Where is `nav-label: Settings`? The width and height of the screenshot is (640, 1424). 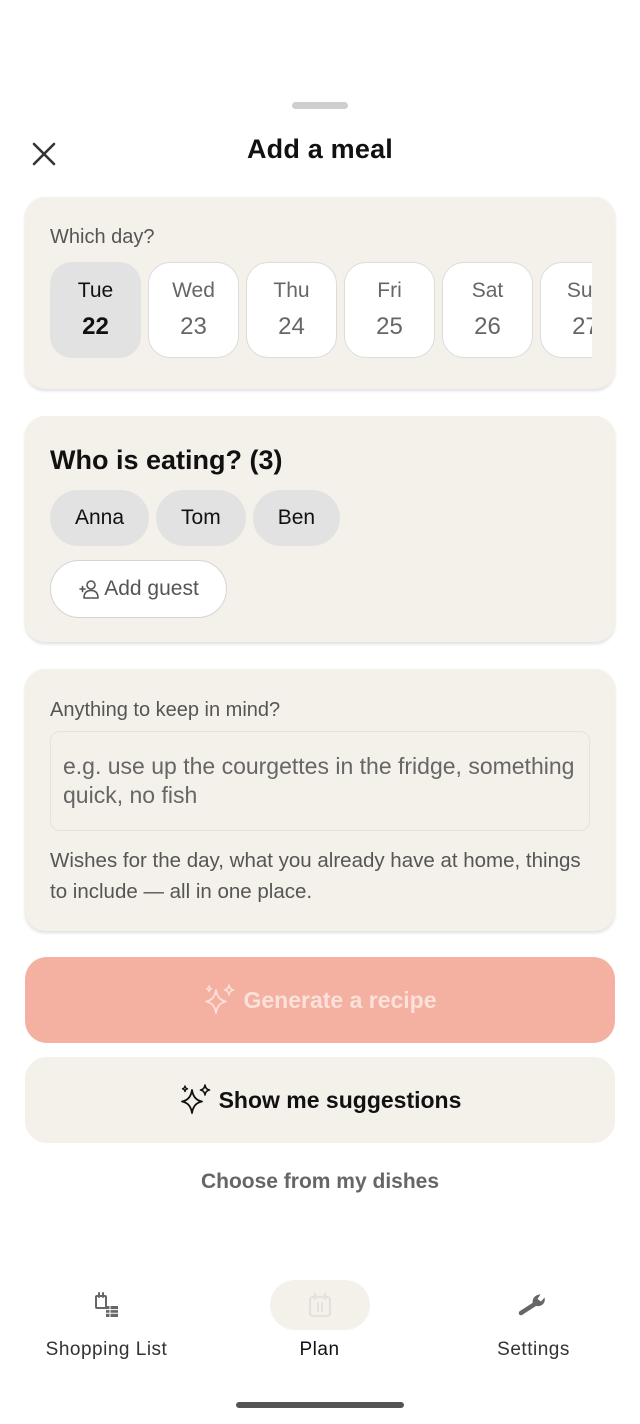 nav-label: Settings is located at coordinates (533, 1349).